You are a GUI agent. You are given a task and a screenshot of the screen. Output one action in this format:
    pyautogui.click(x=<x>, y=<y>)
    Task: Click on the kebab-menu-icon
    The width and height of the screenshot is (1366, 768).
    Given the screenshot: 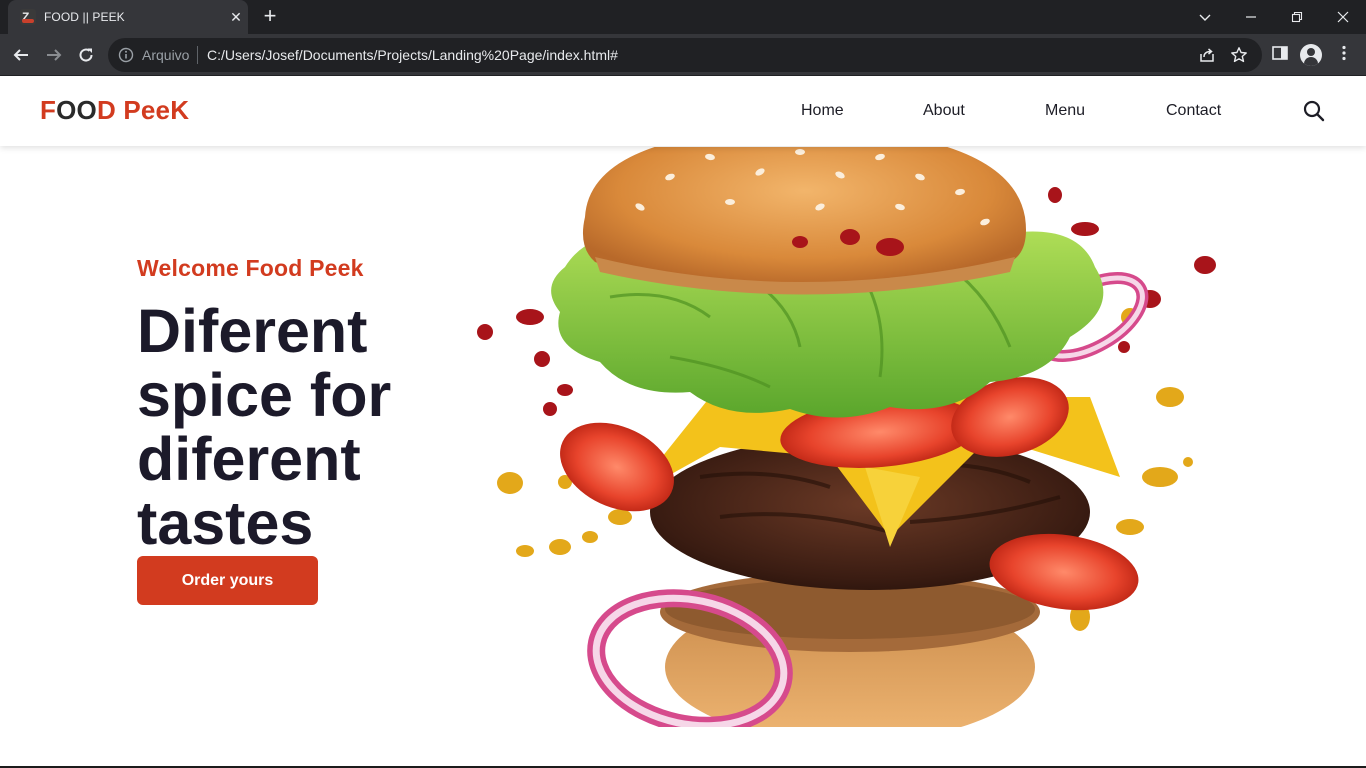 What is the action you would take?
    pyautogui.click(x=1344, y=53)
    